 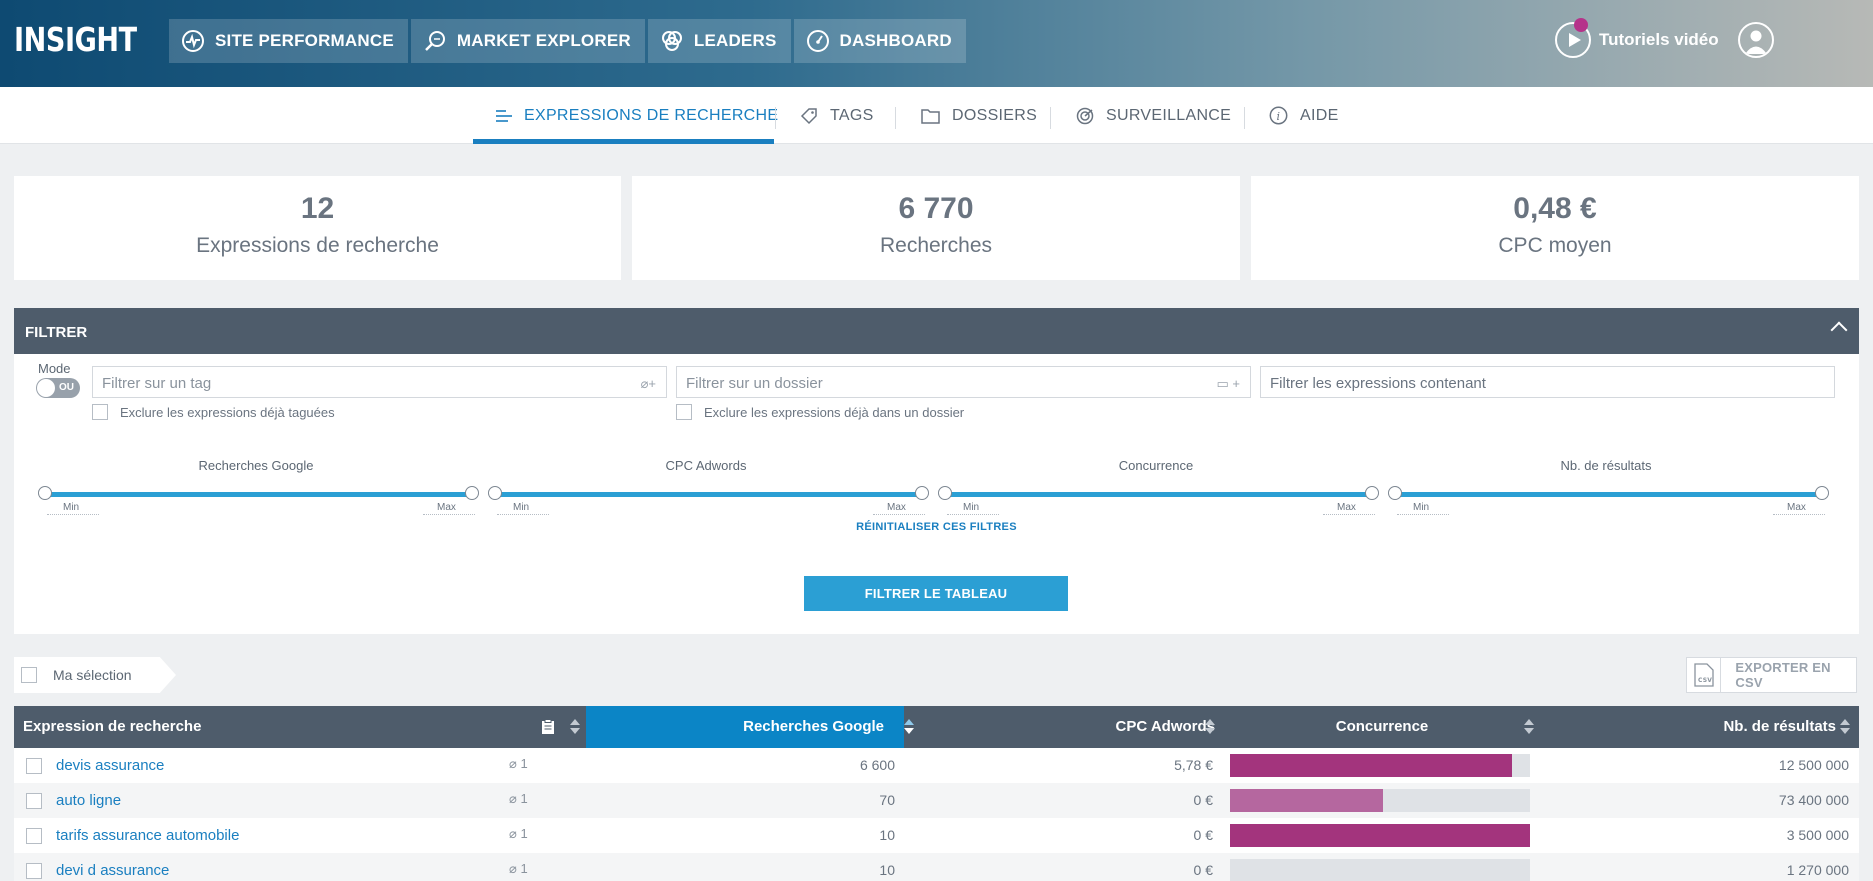 I want to click on clipboard-icon, so click(x=551, y=727).